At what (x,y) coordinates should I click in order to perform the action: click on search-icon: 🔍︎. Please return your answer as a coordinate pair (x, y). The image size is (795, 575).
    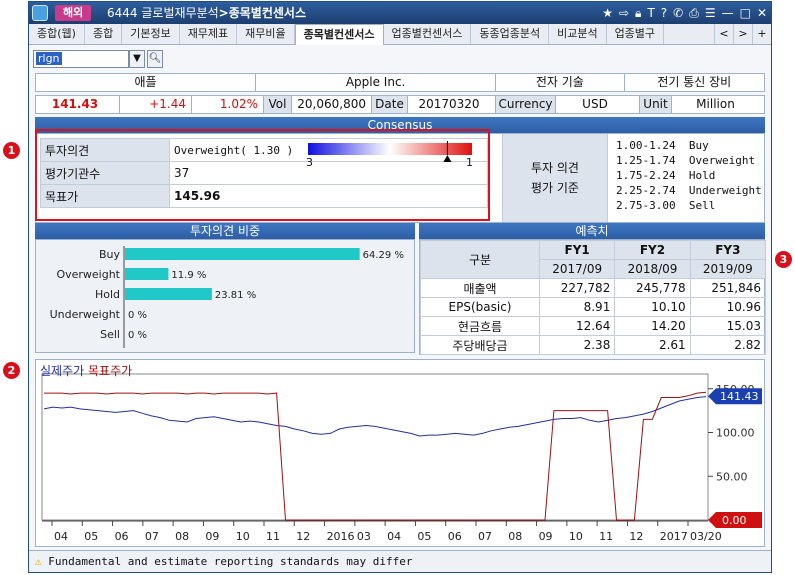
    Looking at the image, I should click on (155, 59).